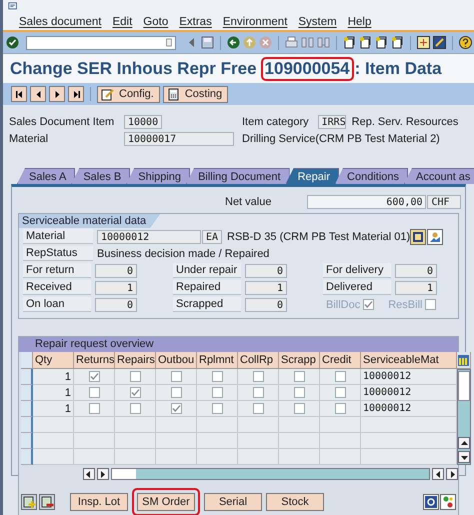 This screenshot has height=515, width=474. I want to click on refresh-button, so click(431, 502).